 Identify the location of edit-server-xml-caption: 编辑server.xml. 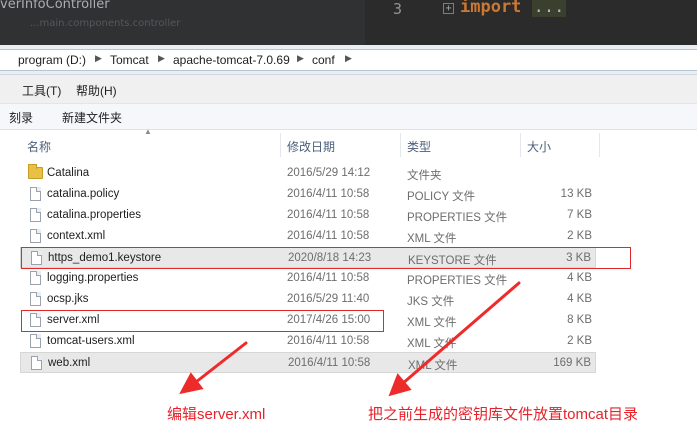
(216, 414).